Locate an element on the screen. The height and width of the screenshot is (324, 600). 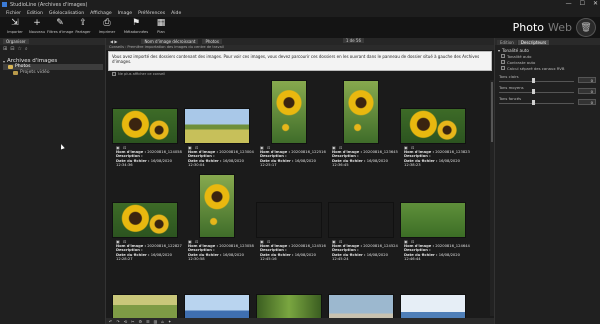
statusbar-tool-icon: ✦ is located at coordinates (169, 321).